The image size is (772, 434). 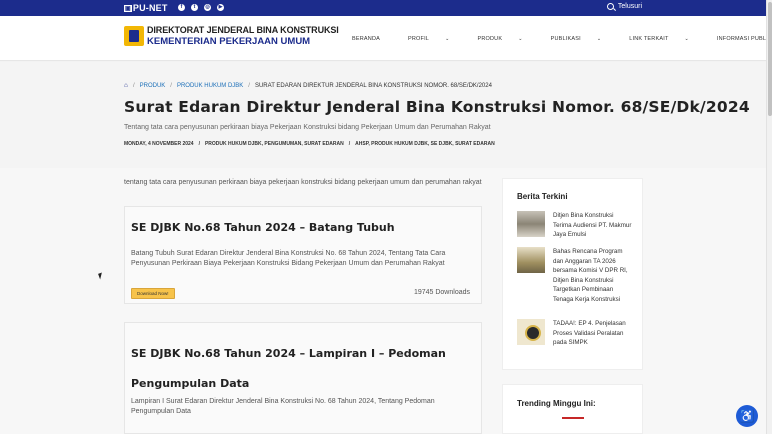 I want to click on post-date: MONDAY, 4 NOVEMBER 2024, so click(x=159, y=144).